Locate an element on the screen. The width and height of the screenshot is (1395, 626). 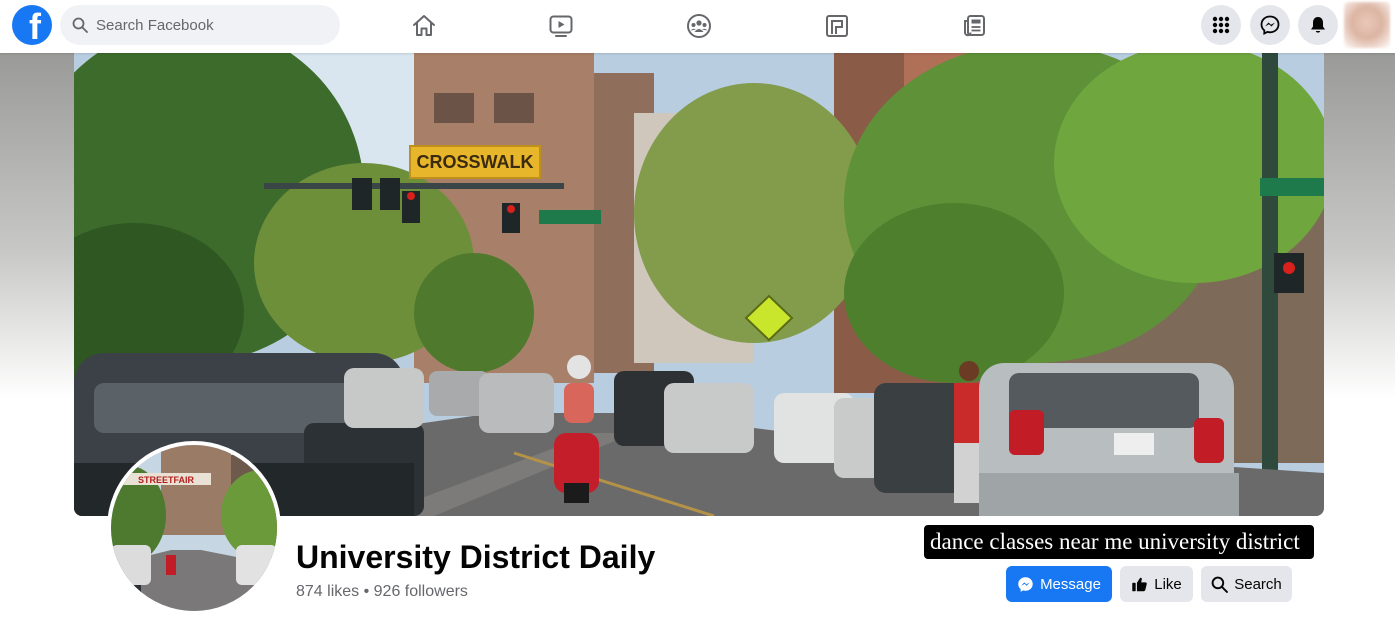
search-bar is located at coordinates (200, 25).